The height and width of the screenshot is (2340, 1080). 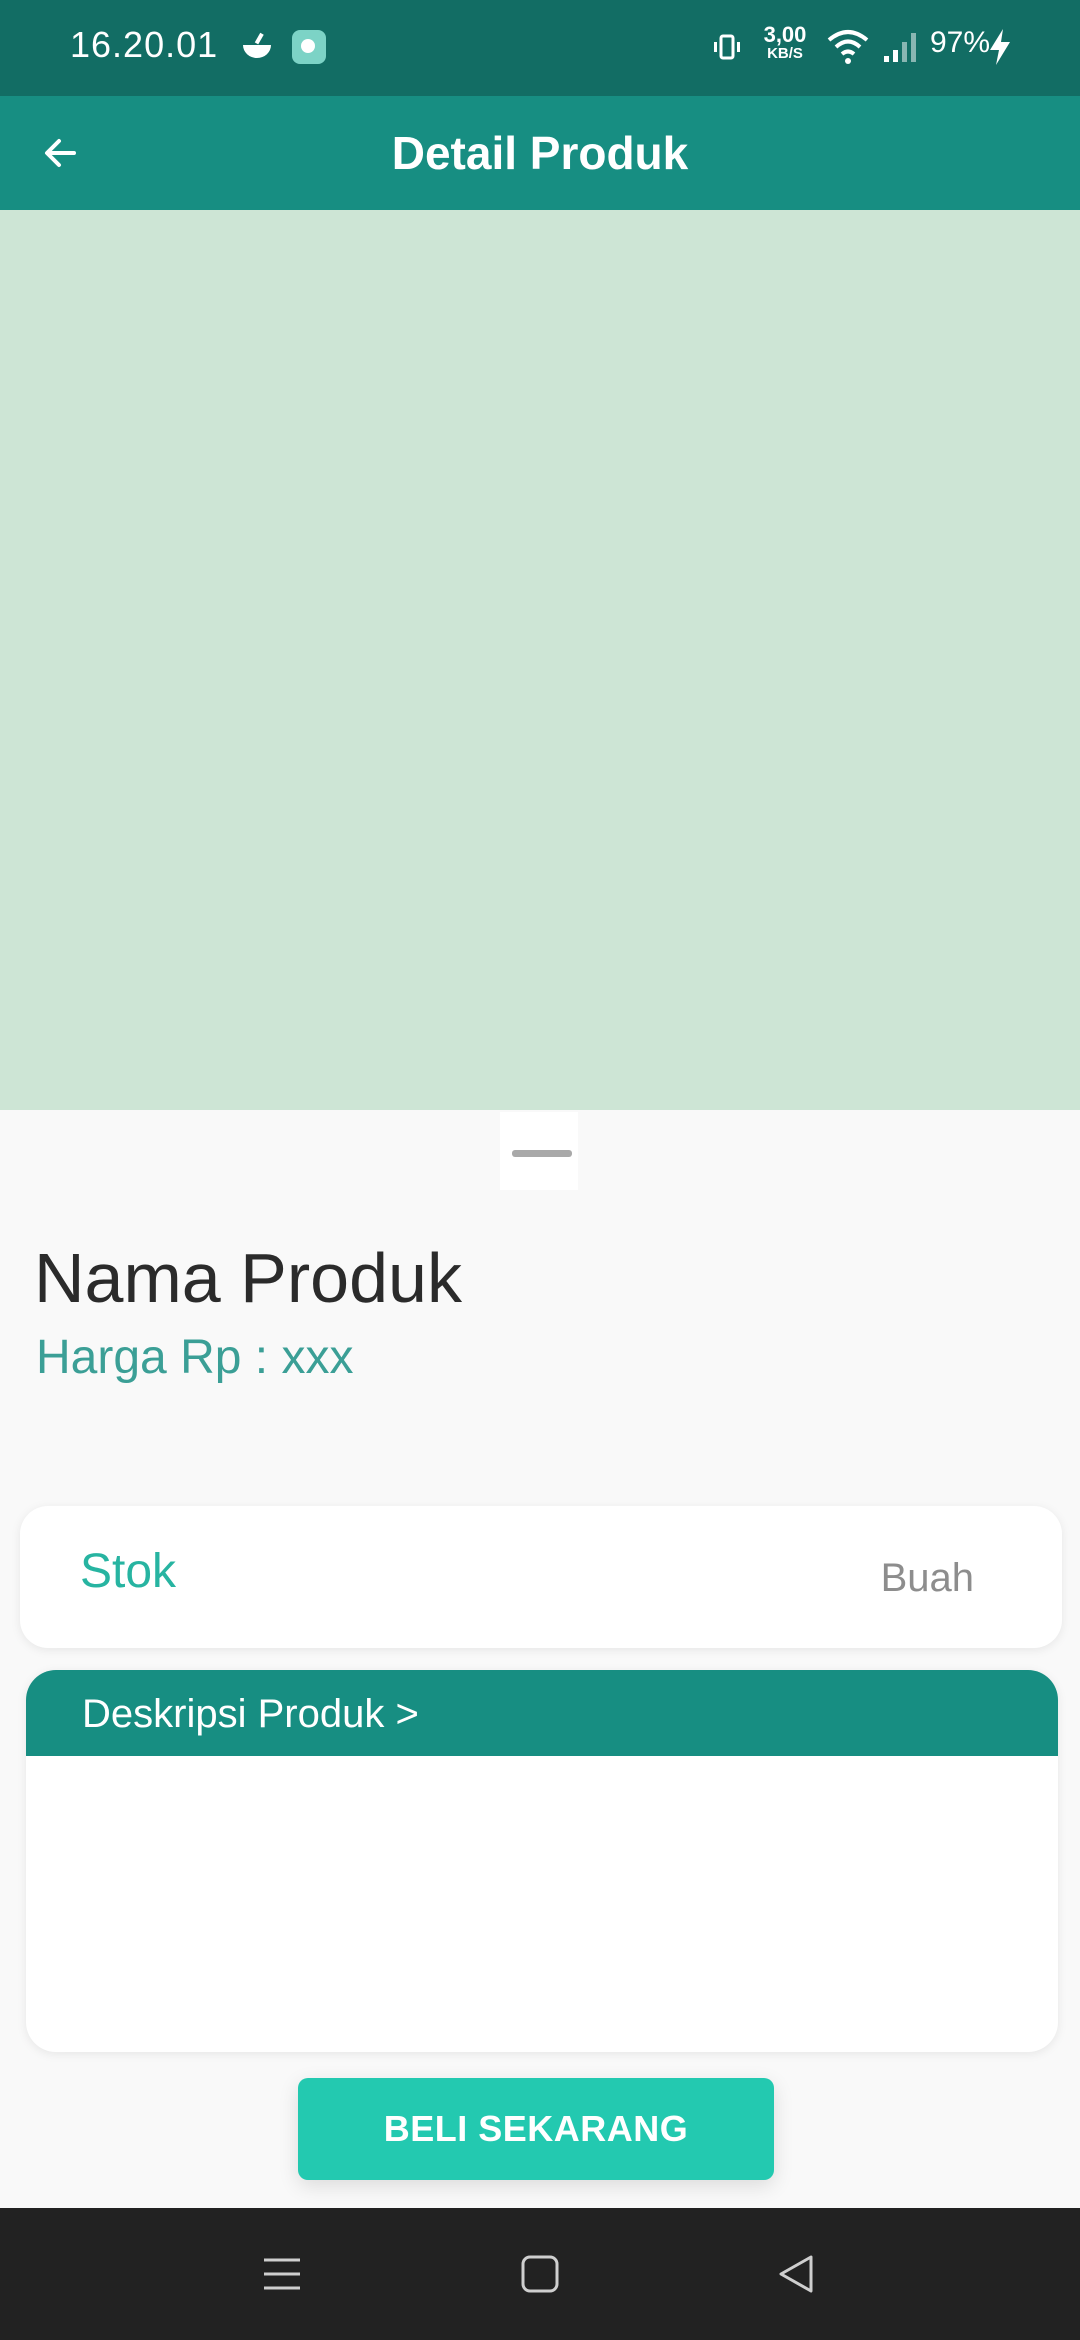 I want to click on product-name: Nama Produk, so click(x=248, y=1278).